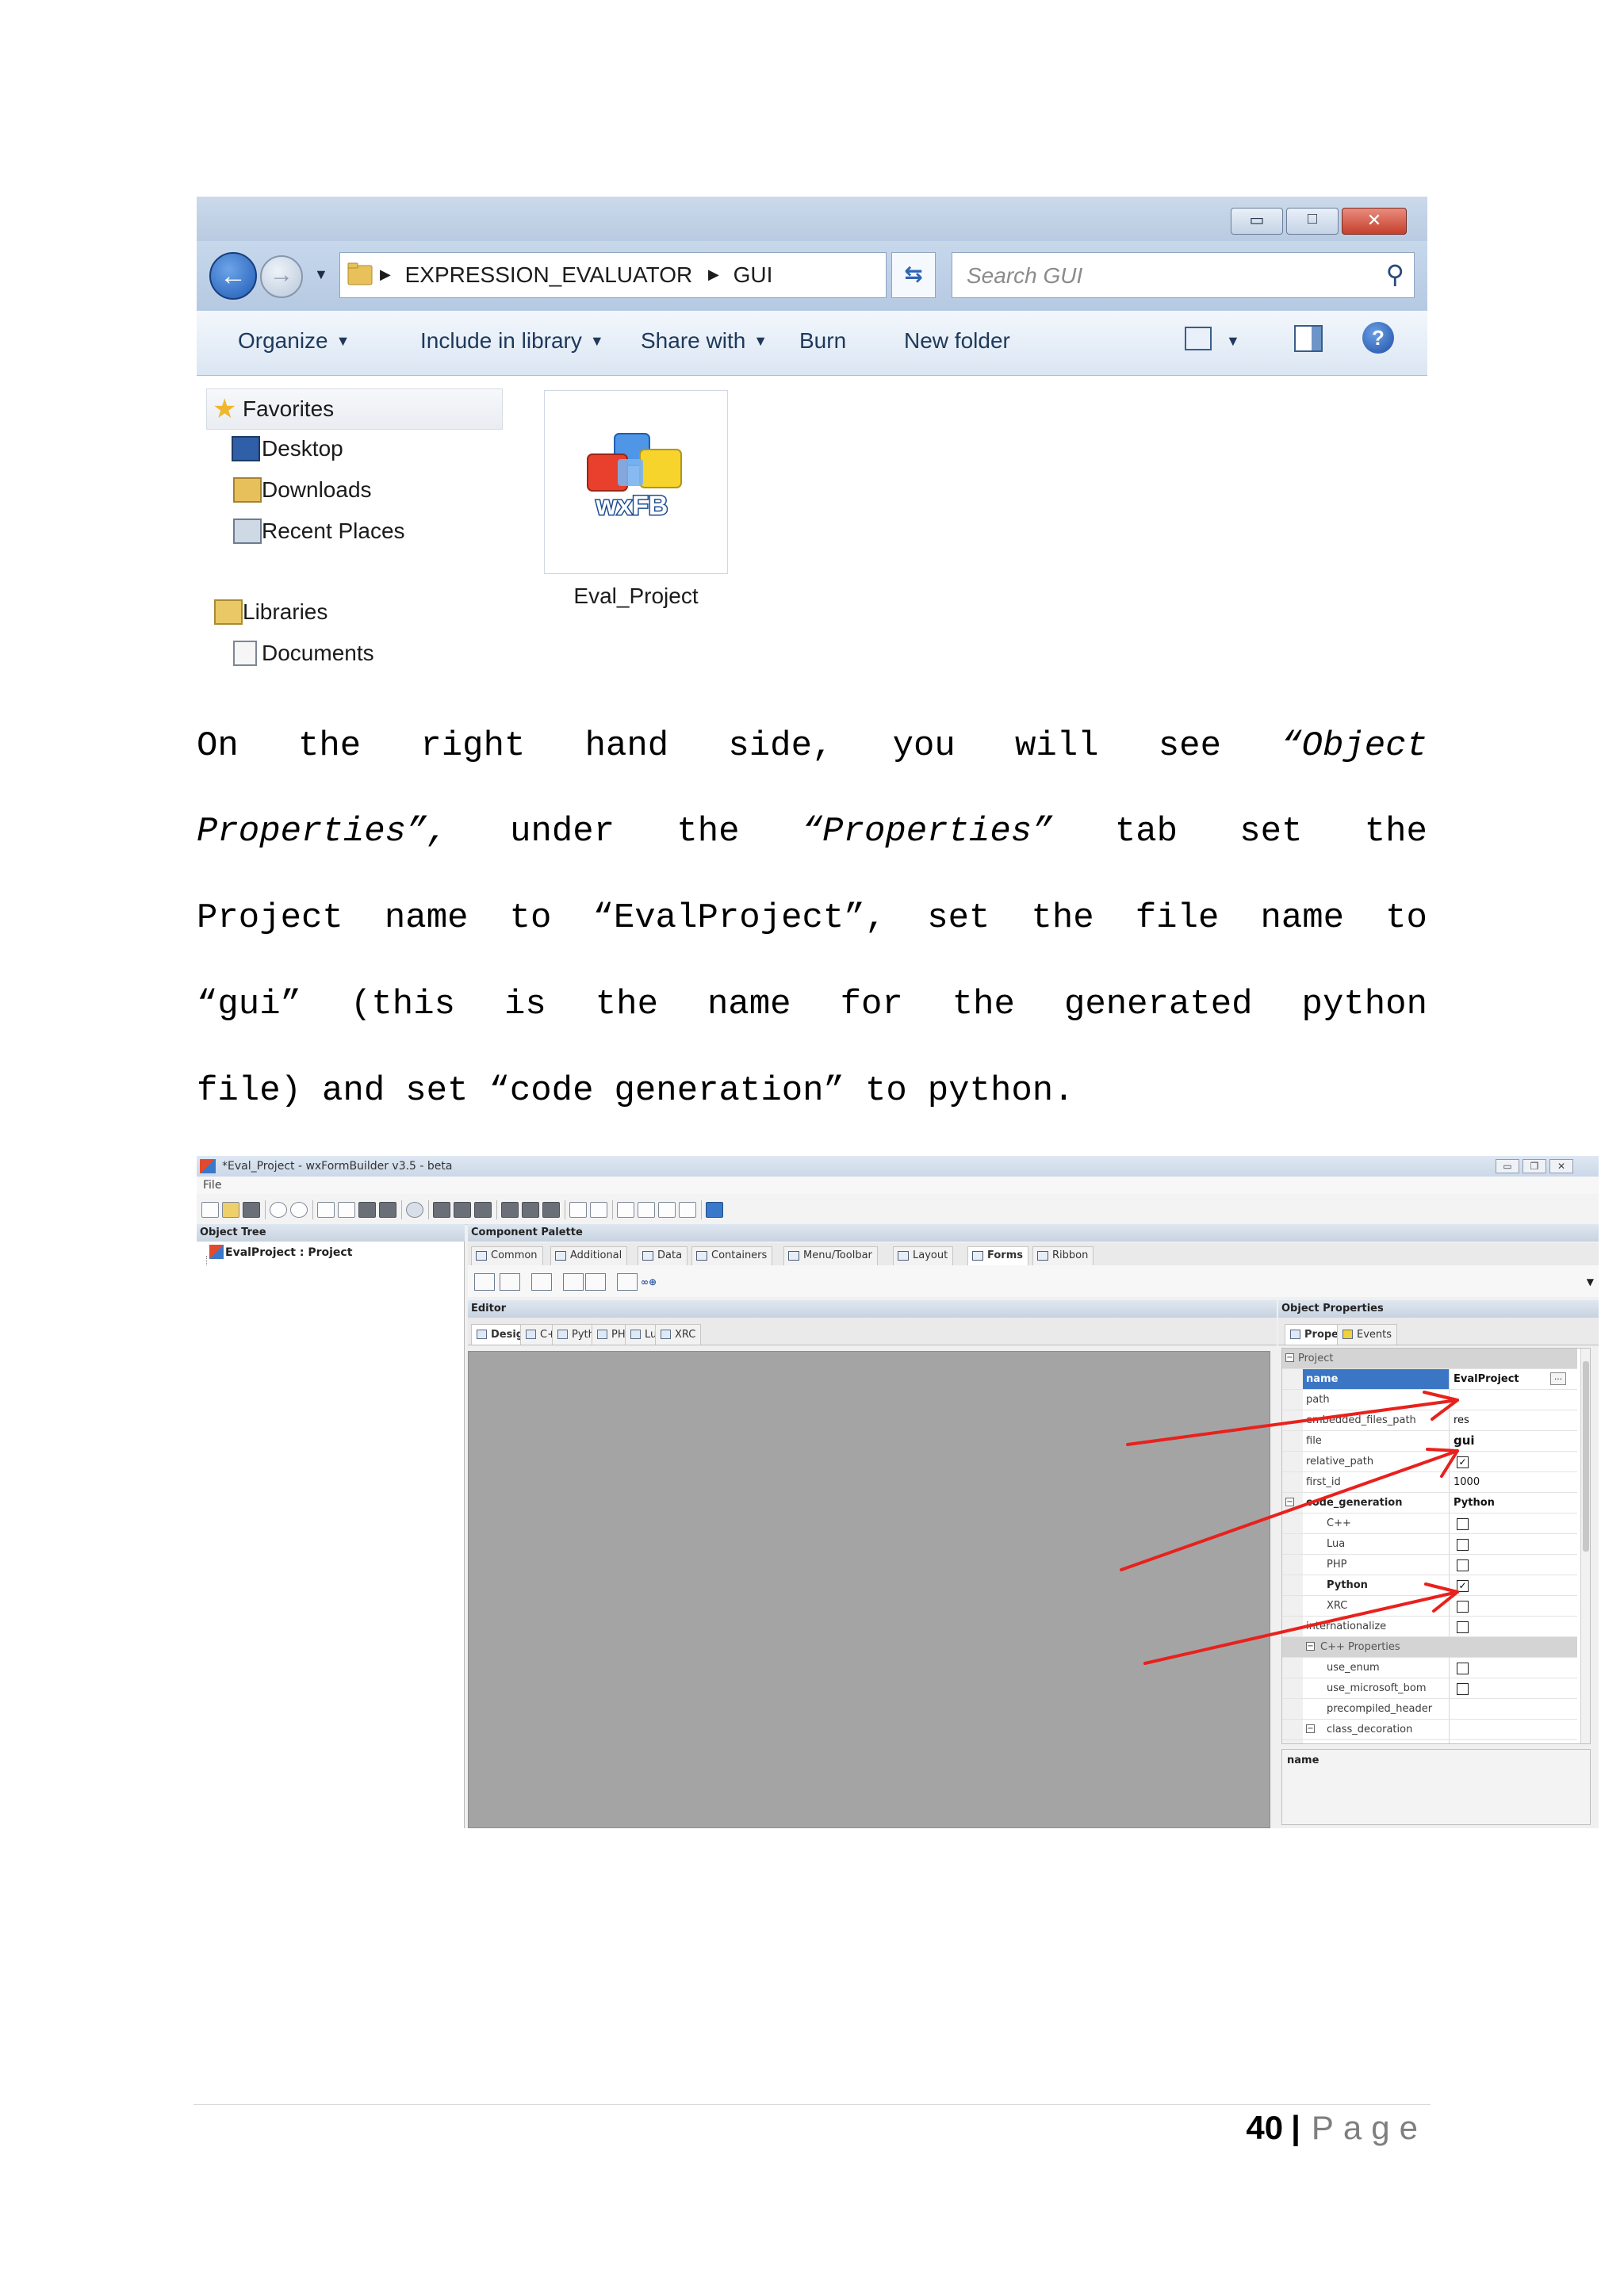 Image resolution: width=1624 pixels, height=2296 pixels. I want to click on save-project-icon, so click(251, 1210).